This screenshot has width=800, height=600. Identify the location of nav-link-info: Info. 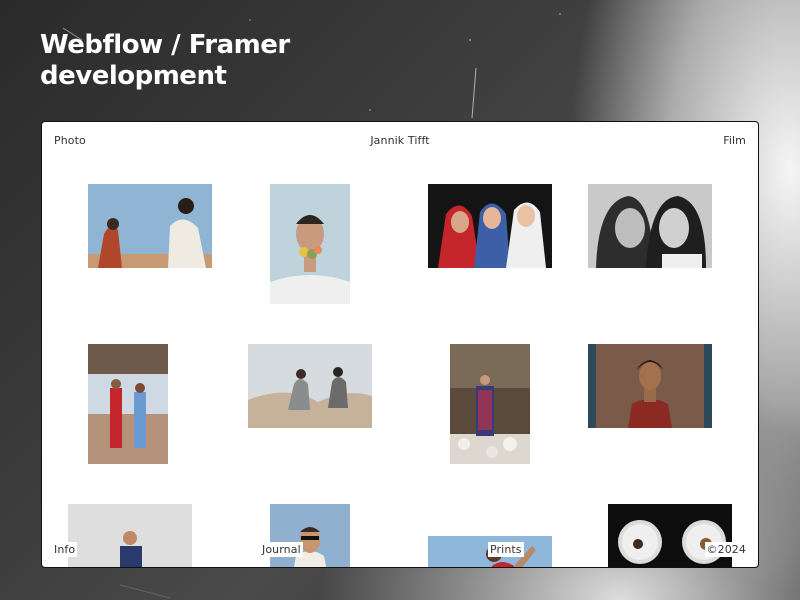
(65, 549).